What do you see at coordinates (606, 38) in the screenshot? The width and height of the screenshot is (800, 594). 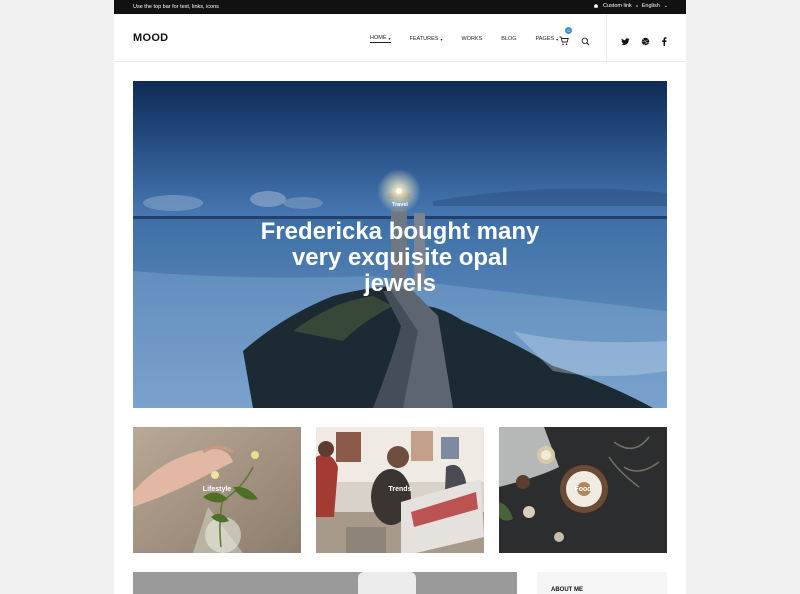 I see `header-divider` at bounding box center [606, 38].